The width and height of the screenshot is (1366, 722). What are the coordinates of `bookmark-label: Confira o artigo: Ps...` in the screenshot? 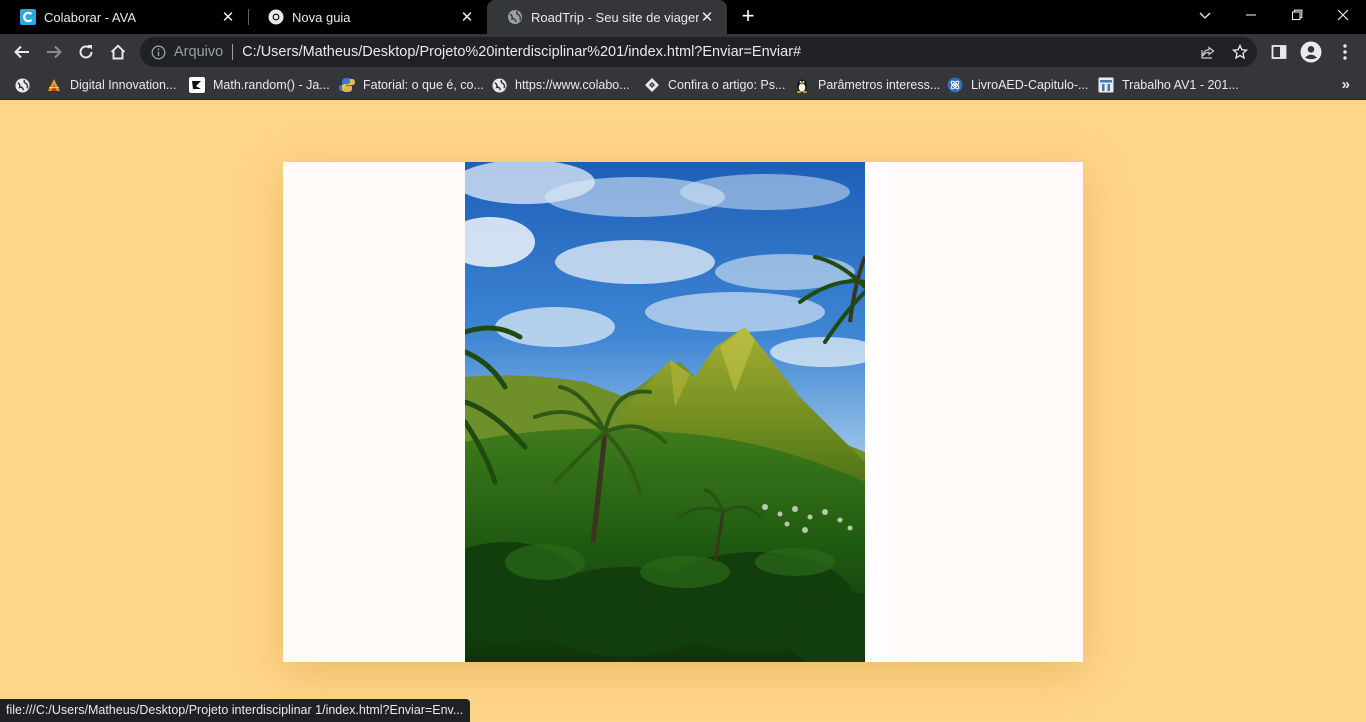 It's located at (727, 85).